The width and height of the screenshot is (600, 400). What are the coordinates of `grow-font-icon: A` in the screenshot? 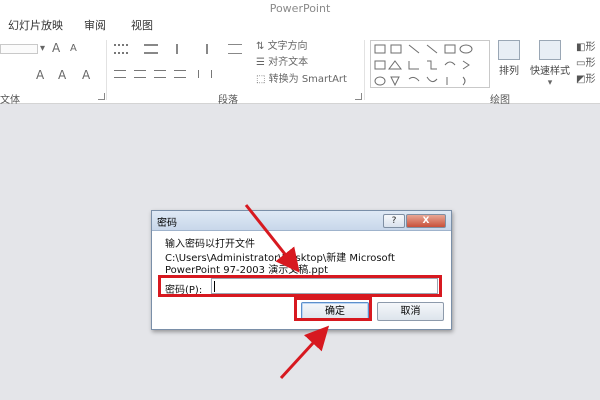 It's located at (56, 48).